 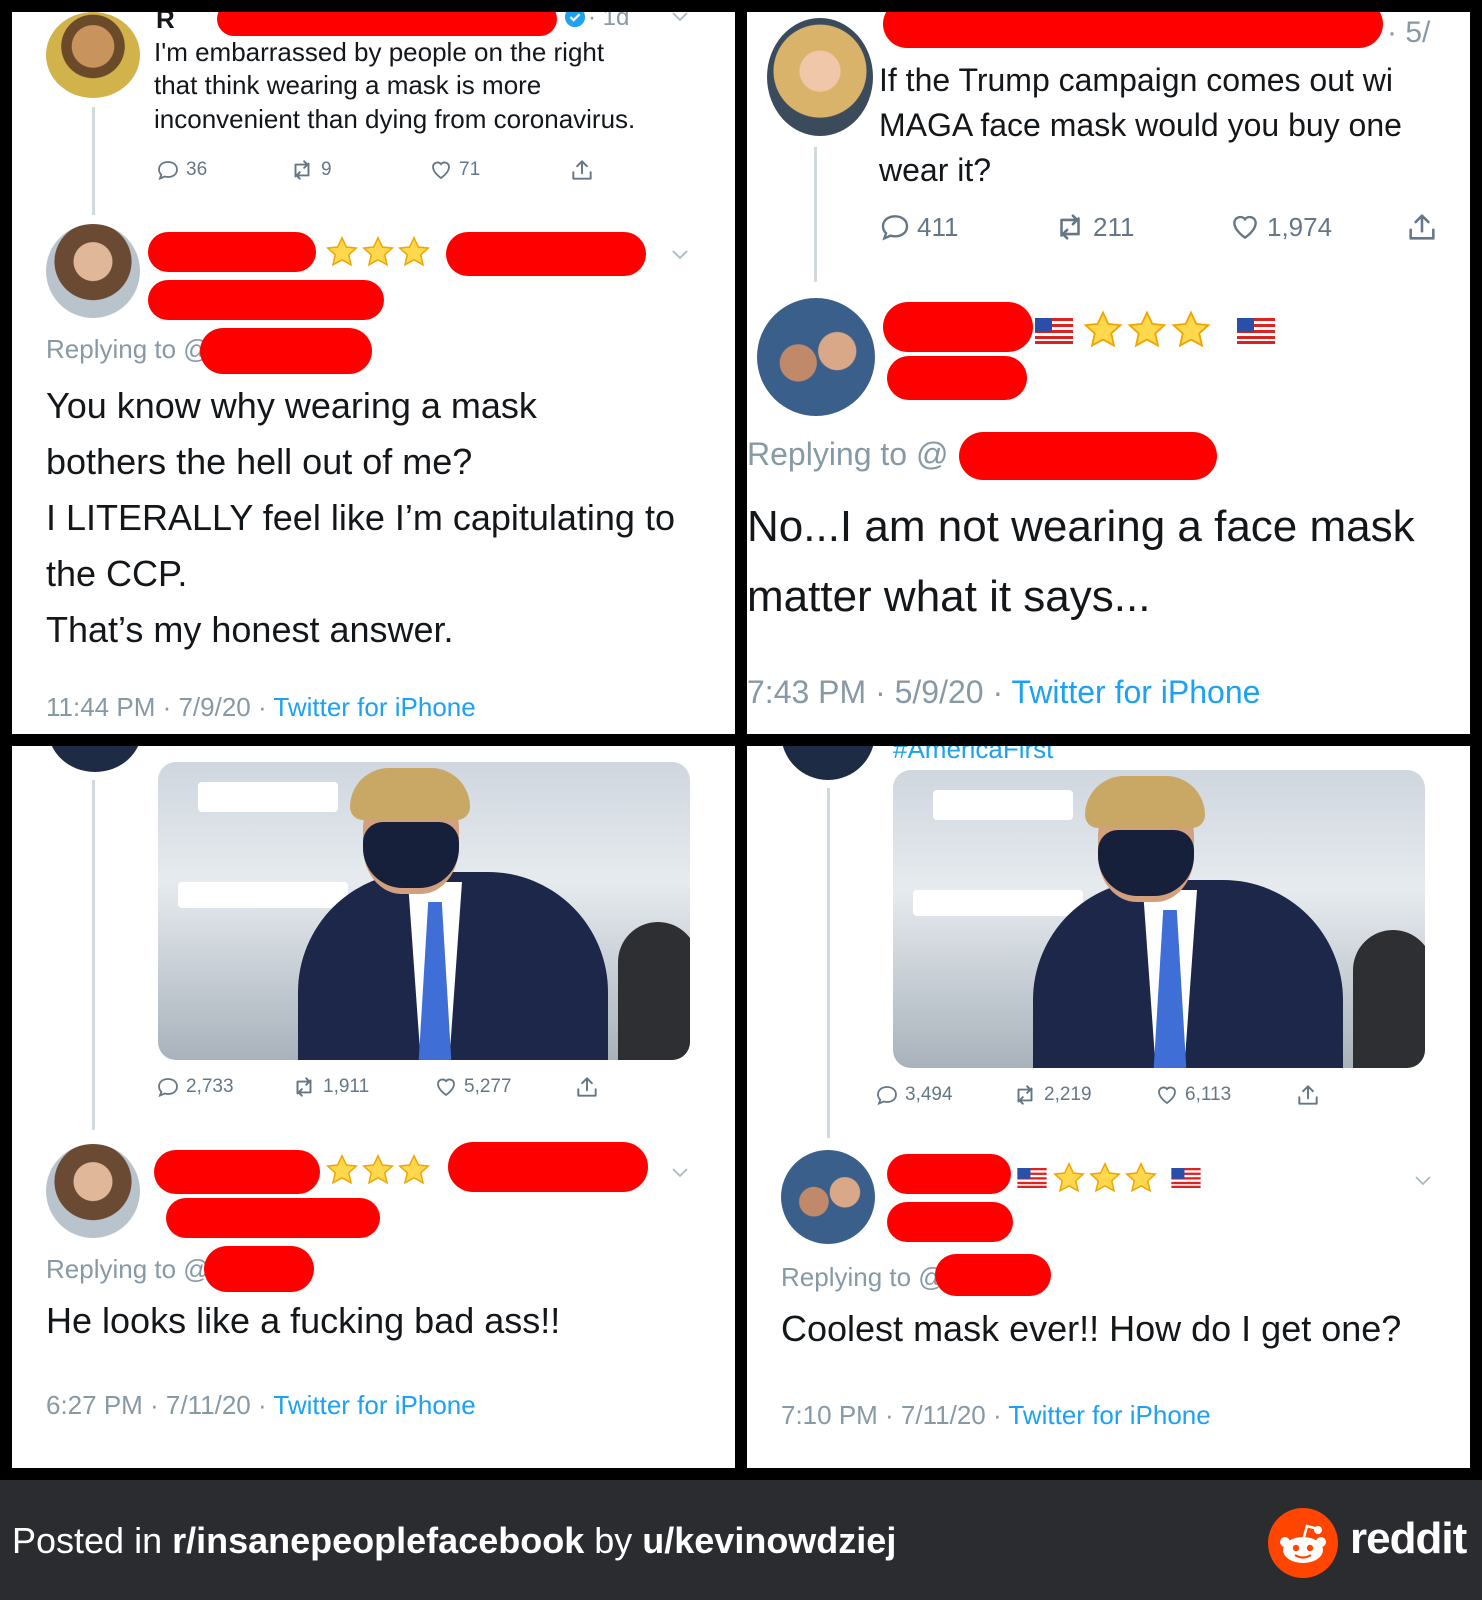 What do you see at coordinates (1146, 863) in the screenshot?
I see `photo-mask` at bounding box center [1146, 863].